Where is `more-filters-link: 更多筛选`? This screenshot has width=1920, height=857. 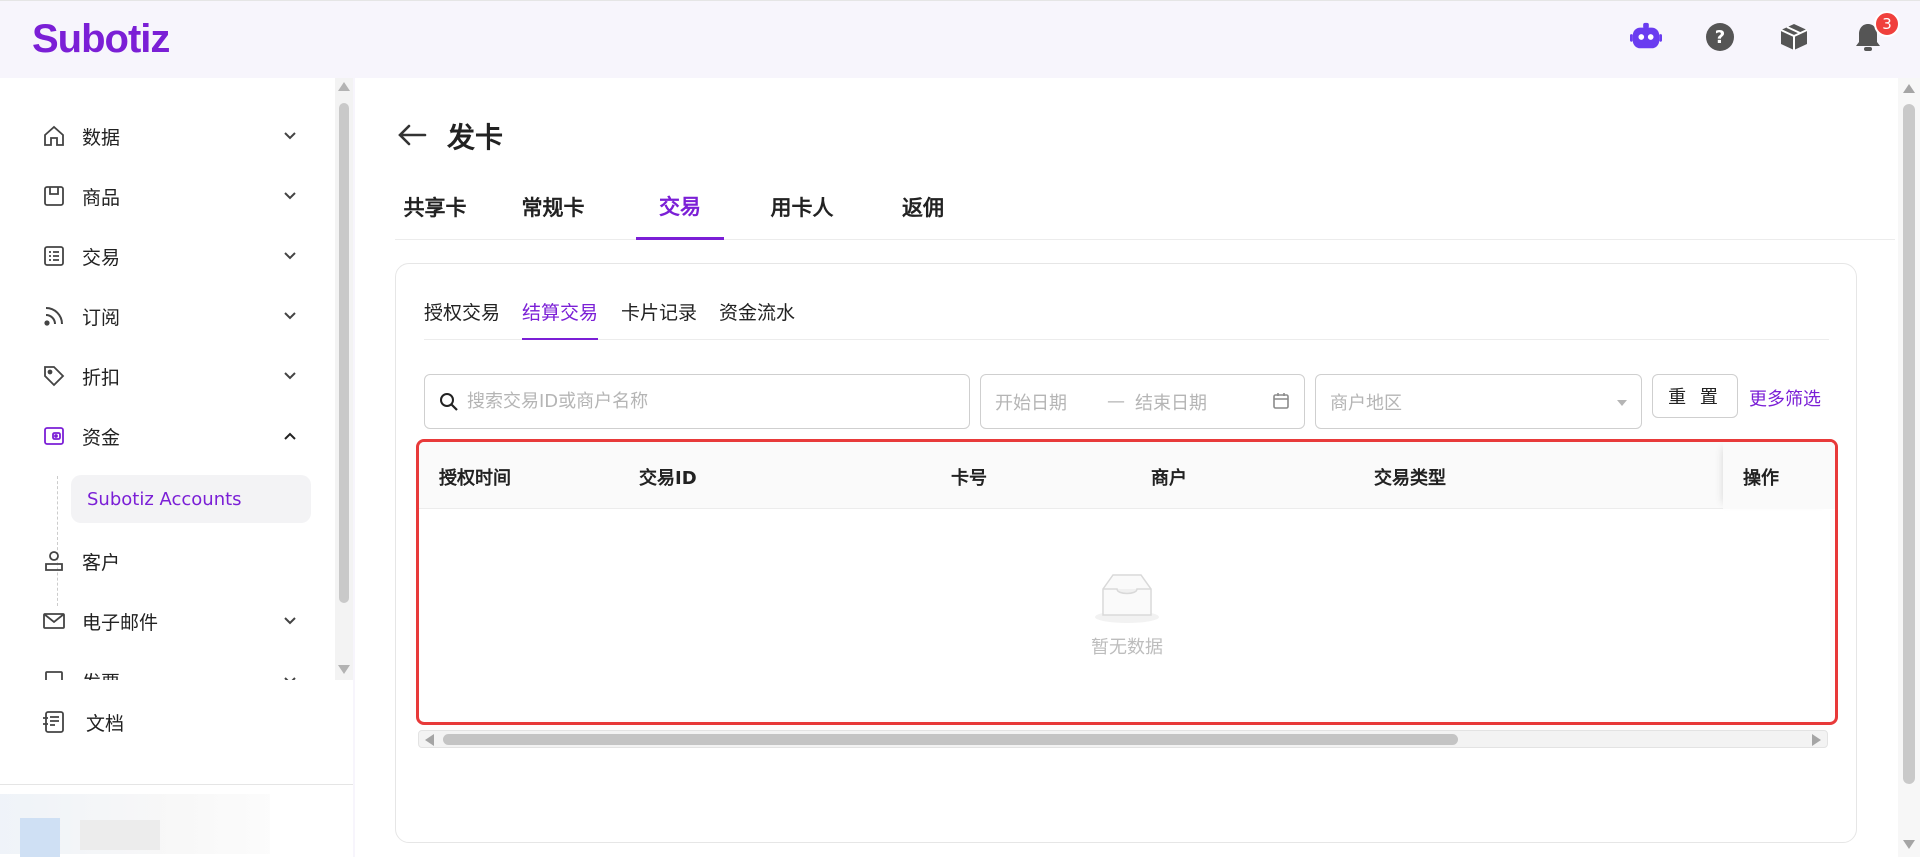 more-filters-link: 更多筛选 is located at coordinates (1785, 398).